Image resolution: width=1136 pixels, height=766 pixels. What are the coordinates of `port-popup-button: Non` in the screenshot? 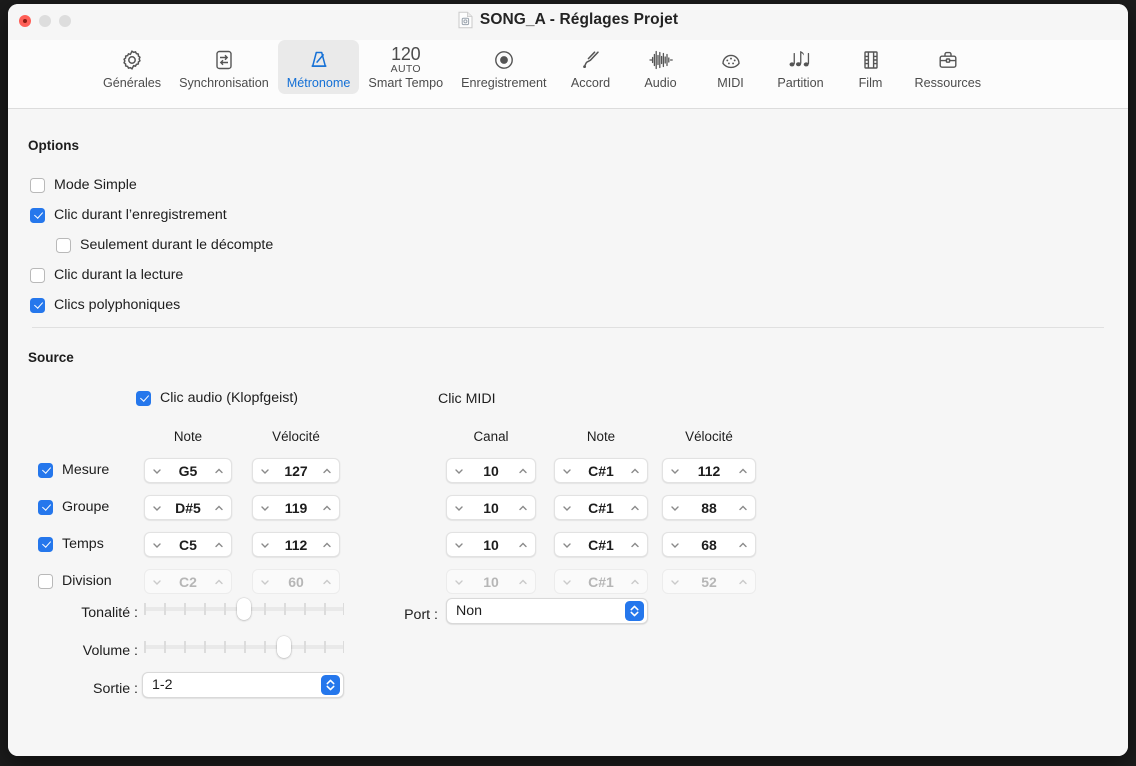 It's located at (547, 611).